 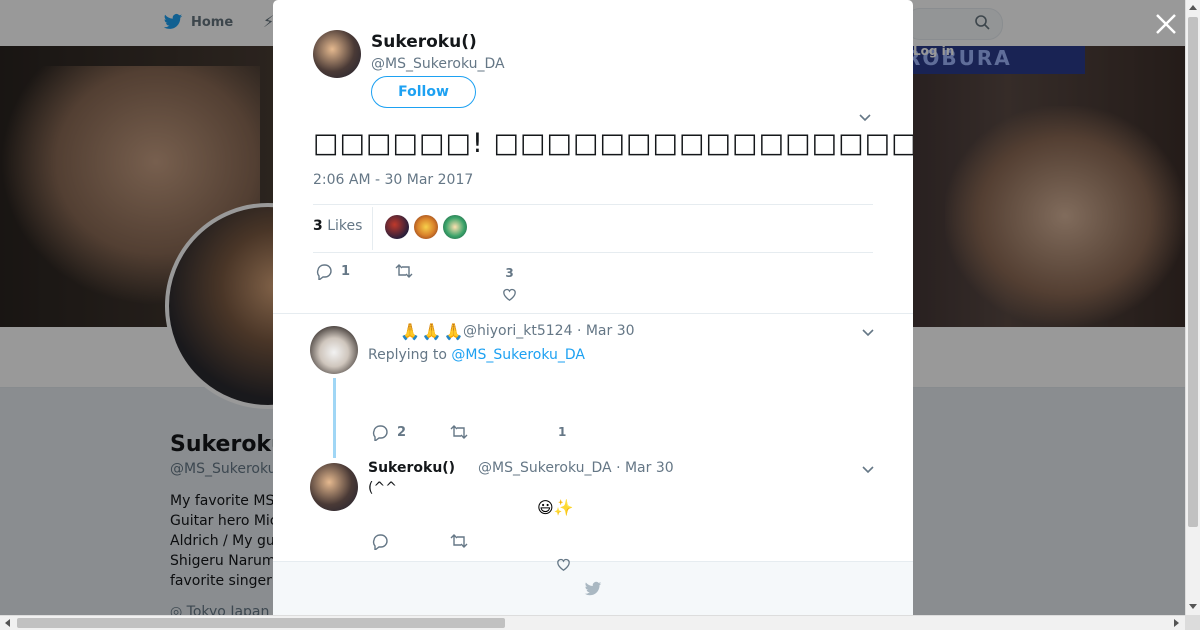 I want to click on horizontal-scrollbar, so click(x=592, y=622).